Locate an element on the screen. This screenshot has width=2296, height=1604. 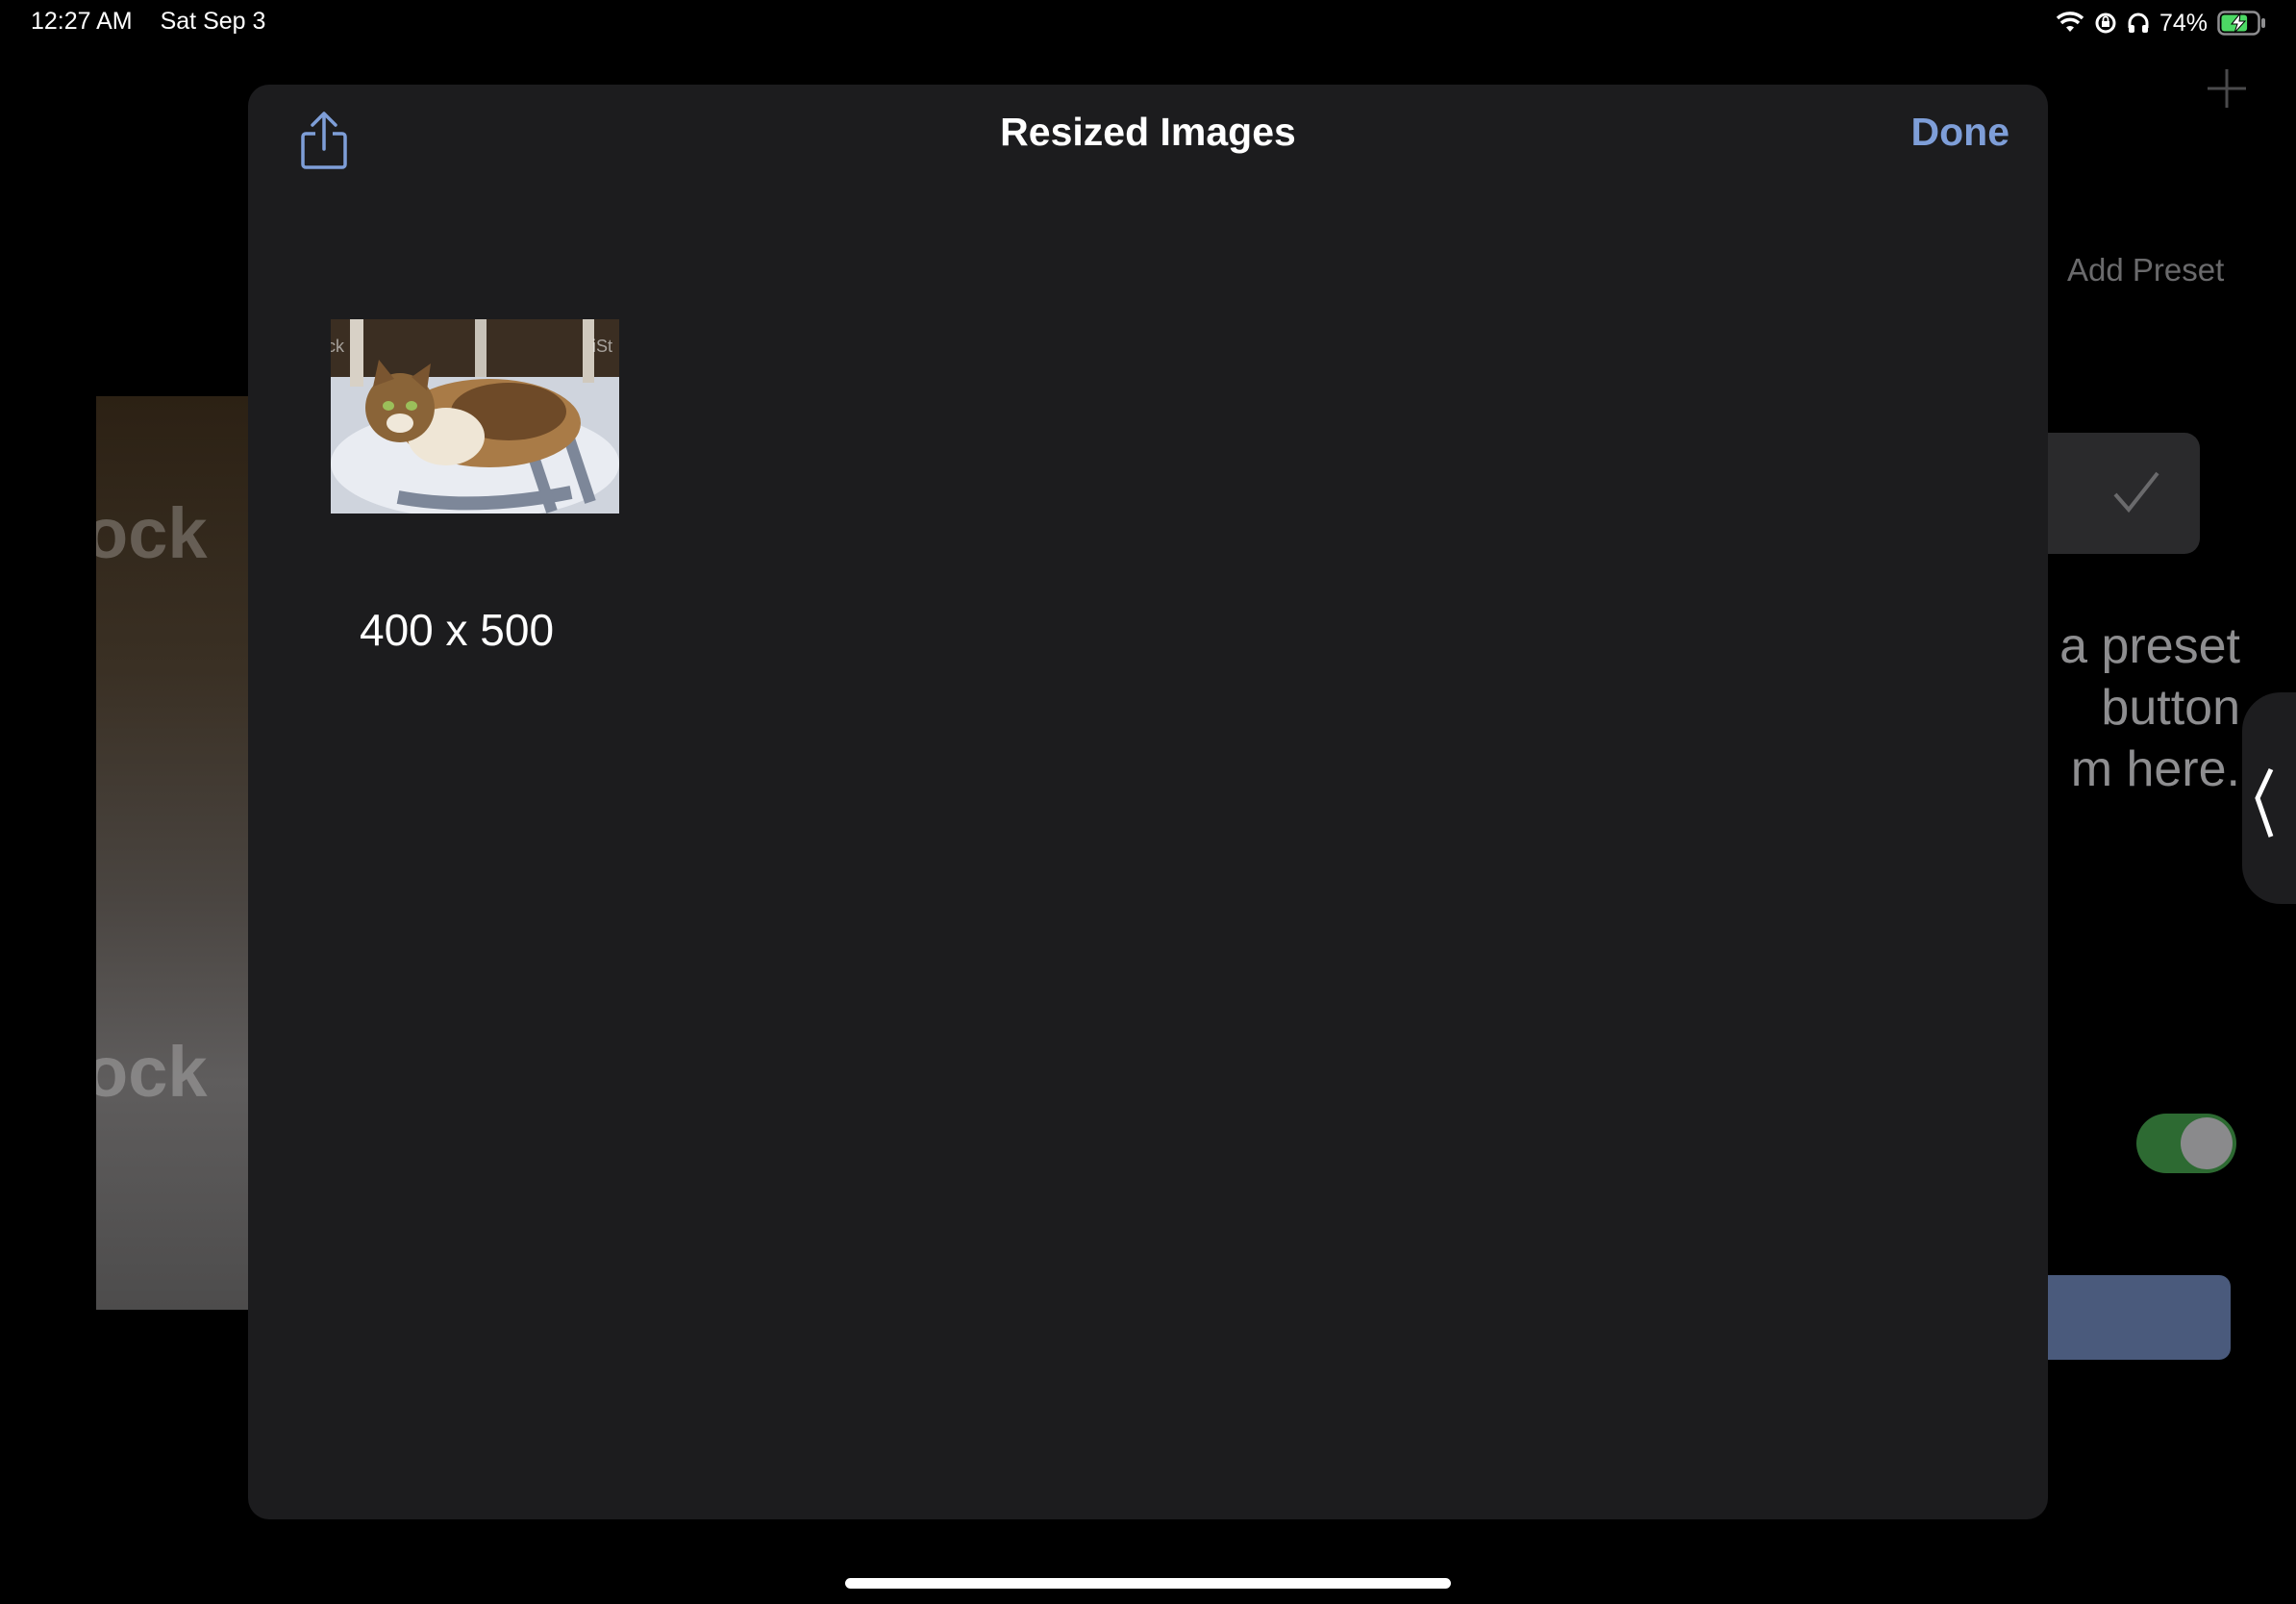
side-panel-handle is located at coordinates (2269, 798).